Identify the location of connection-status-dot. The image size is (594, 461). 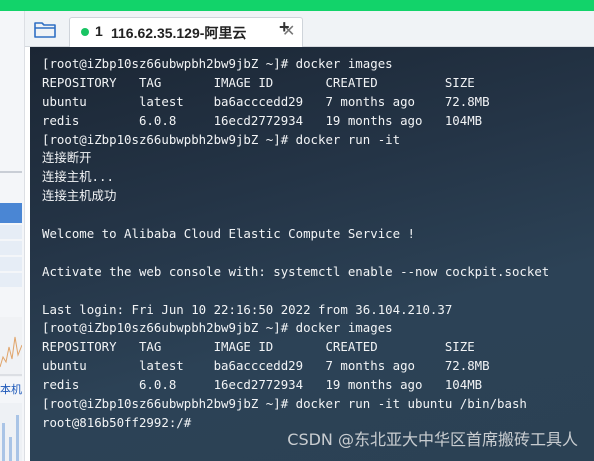
(85, 32).